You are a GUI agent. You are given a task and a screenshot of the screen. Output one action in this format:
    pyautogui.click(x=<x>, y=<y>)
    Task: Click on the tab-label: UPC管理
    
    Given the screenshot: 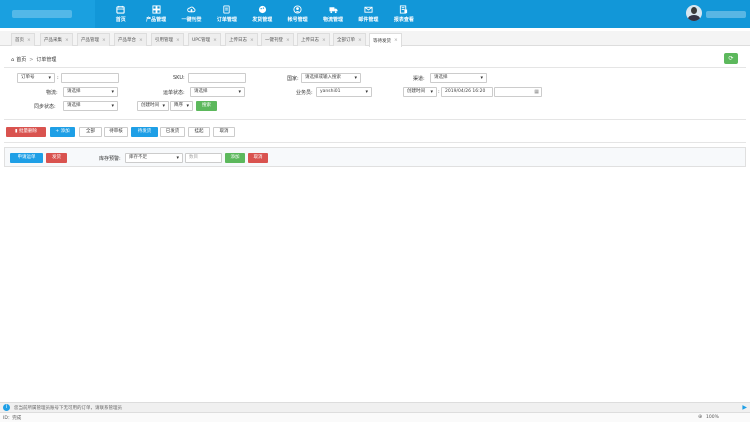 What is the action you would take?
    pyautogui.click(x=201, y=40)
    